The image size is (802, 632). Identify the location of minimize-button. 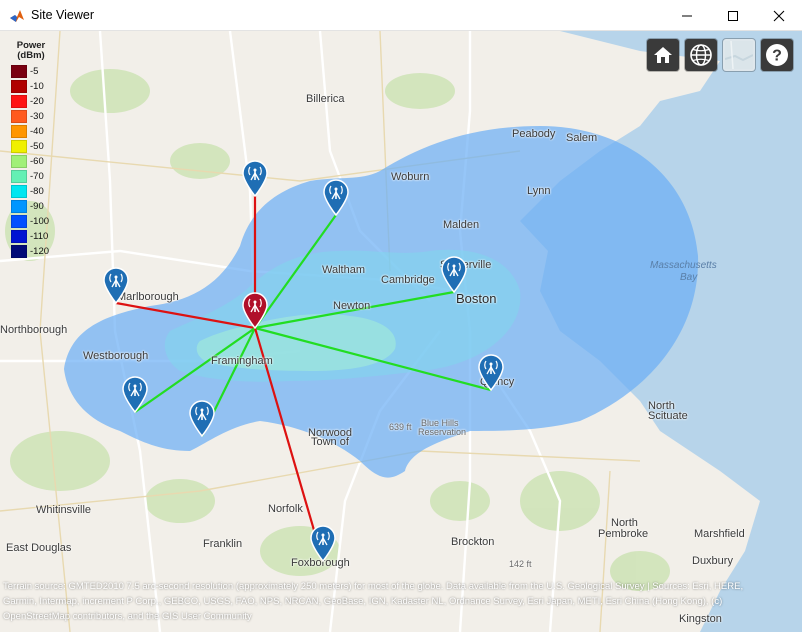
(687, 15).